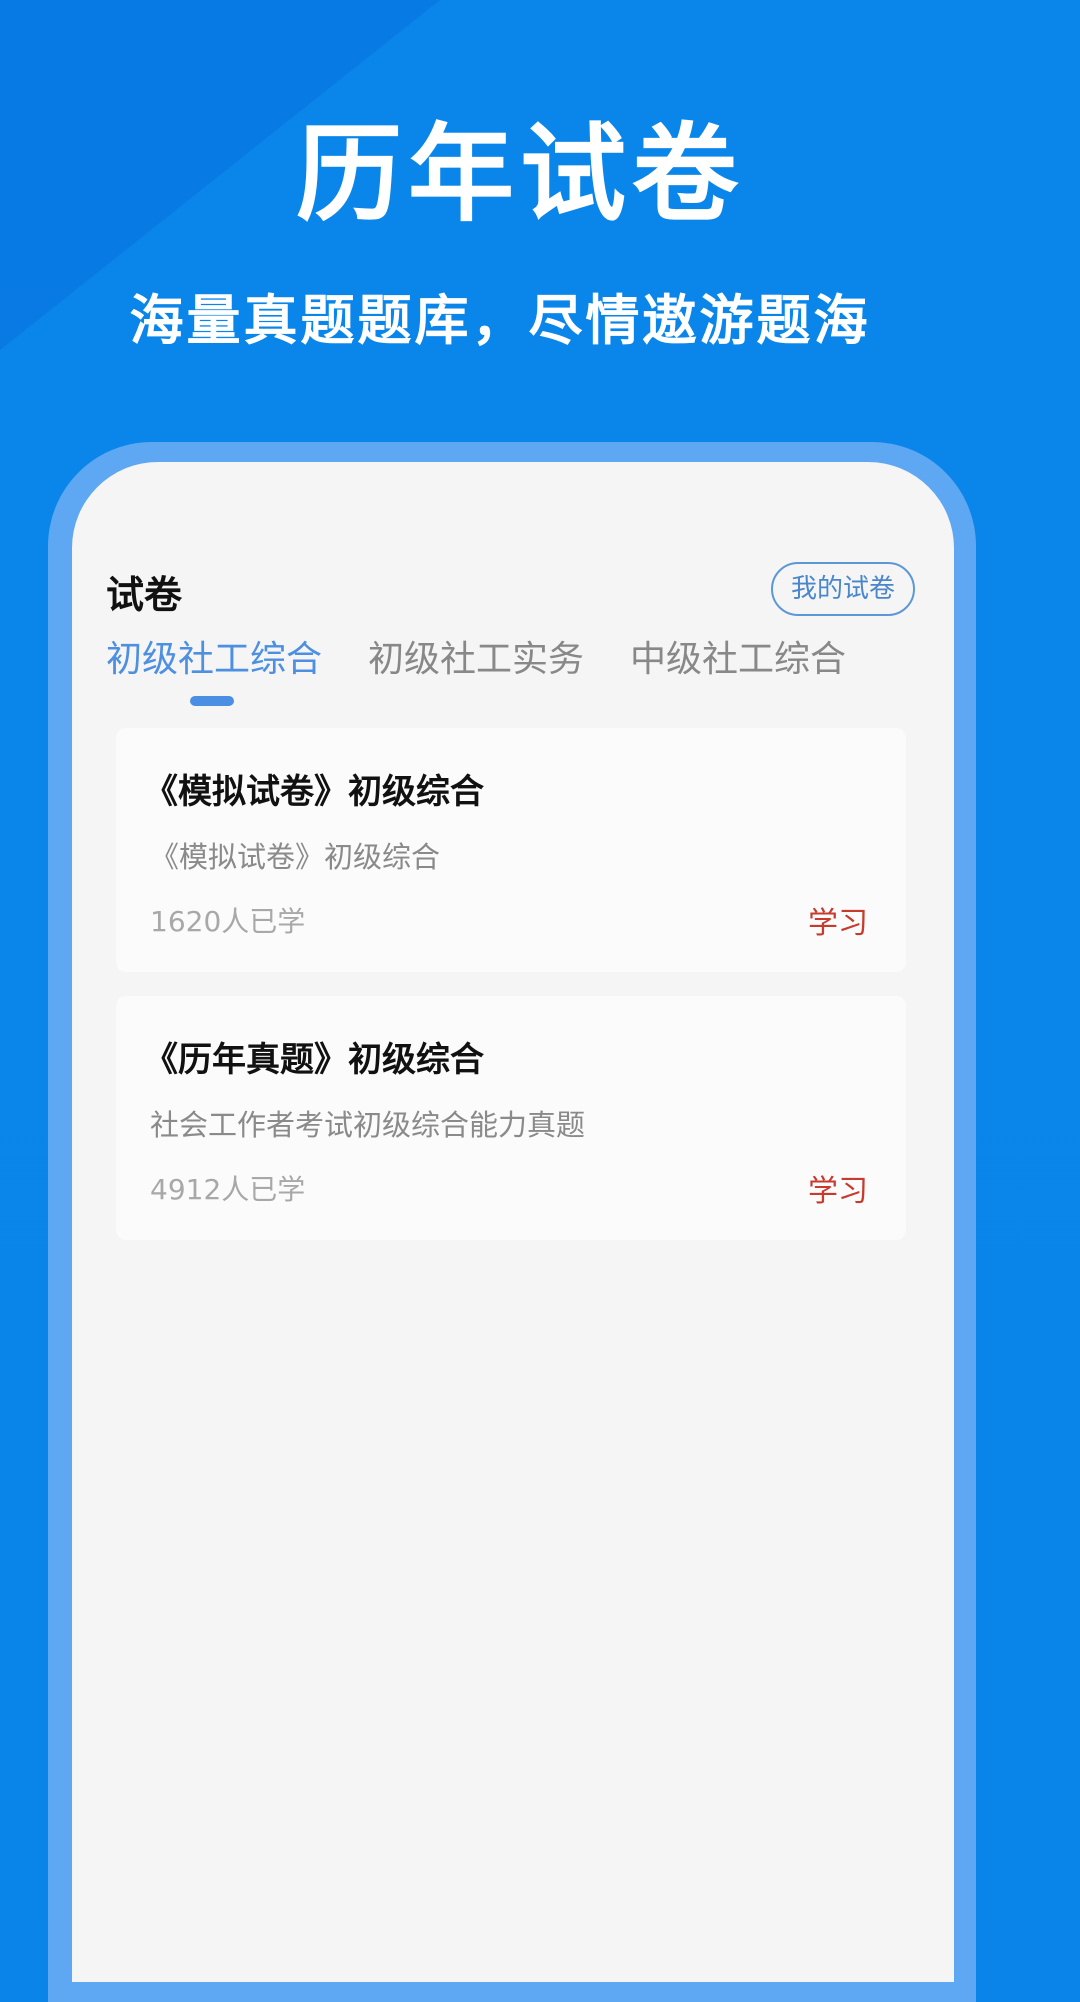 The width and height of the screenshot is (1080, 2002). I want to click on tab-intermediate-comprehensive: 中级社工综合, so click(738, 656).